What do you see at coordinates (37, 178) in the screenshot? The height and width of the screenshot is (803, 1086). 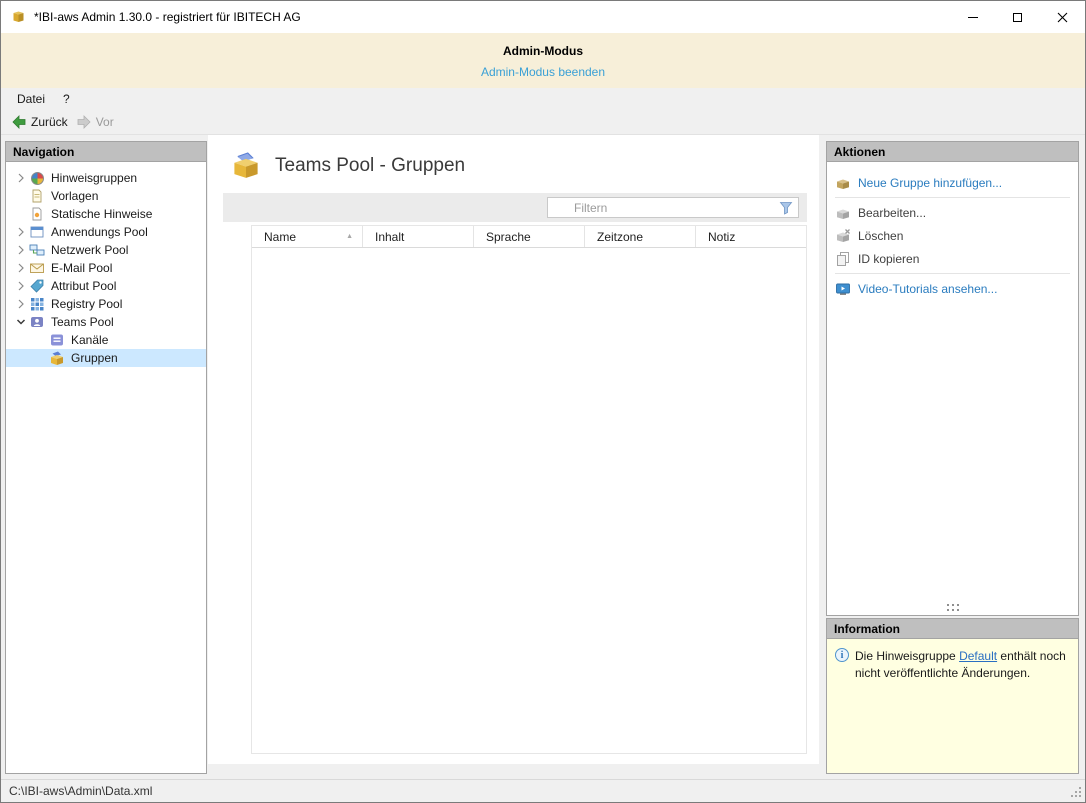 I see `hinweisgruppen-icon` at bounding box center [37, 178].